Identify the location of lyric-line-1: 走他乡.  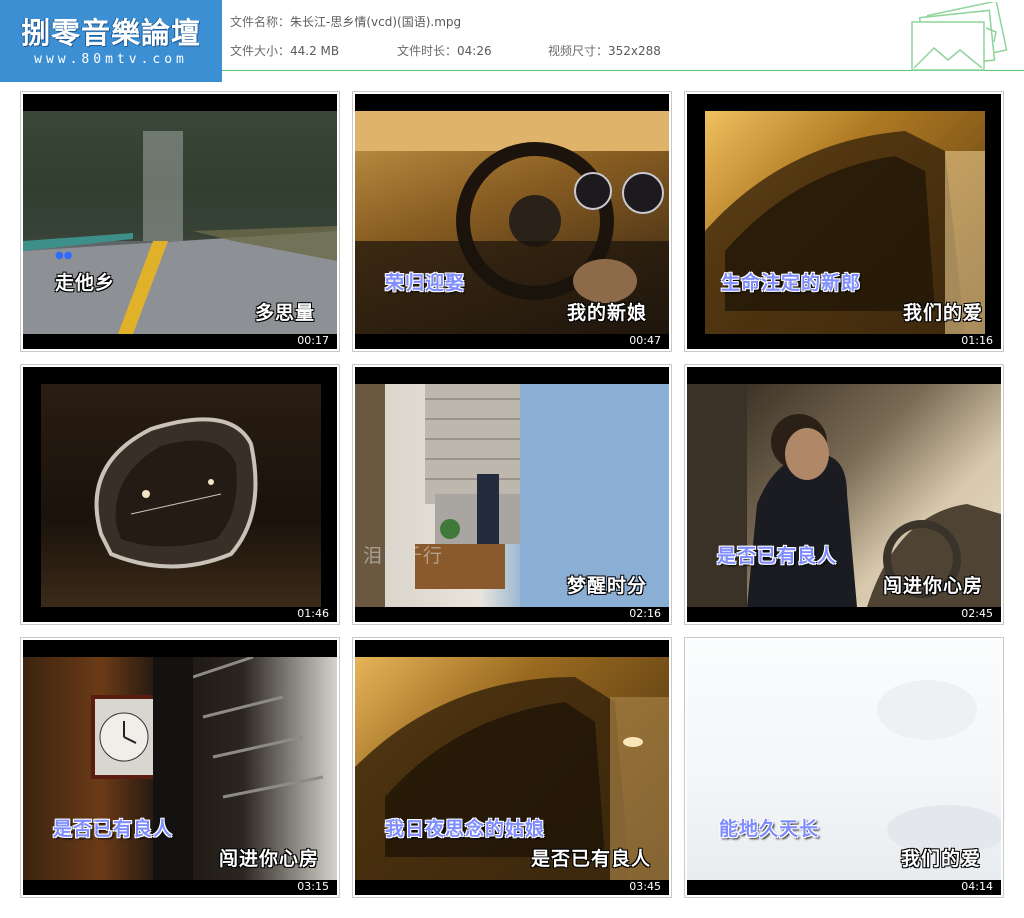
(85, 283).